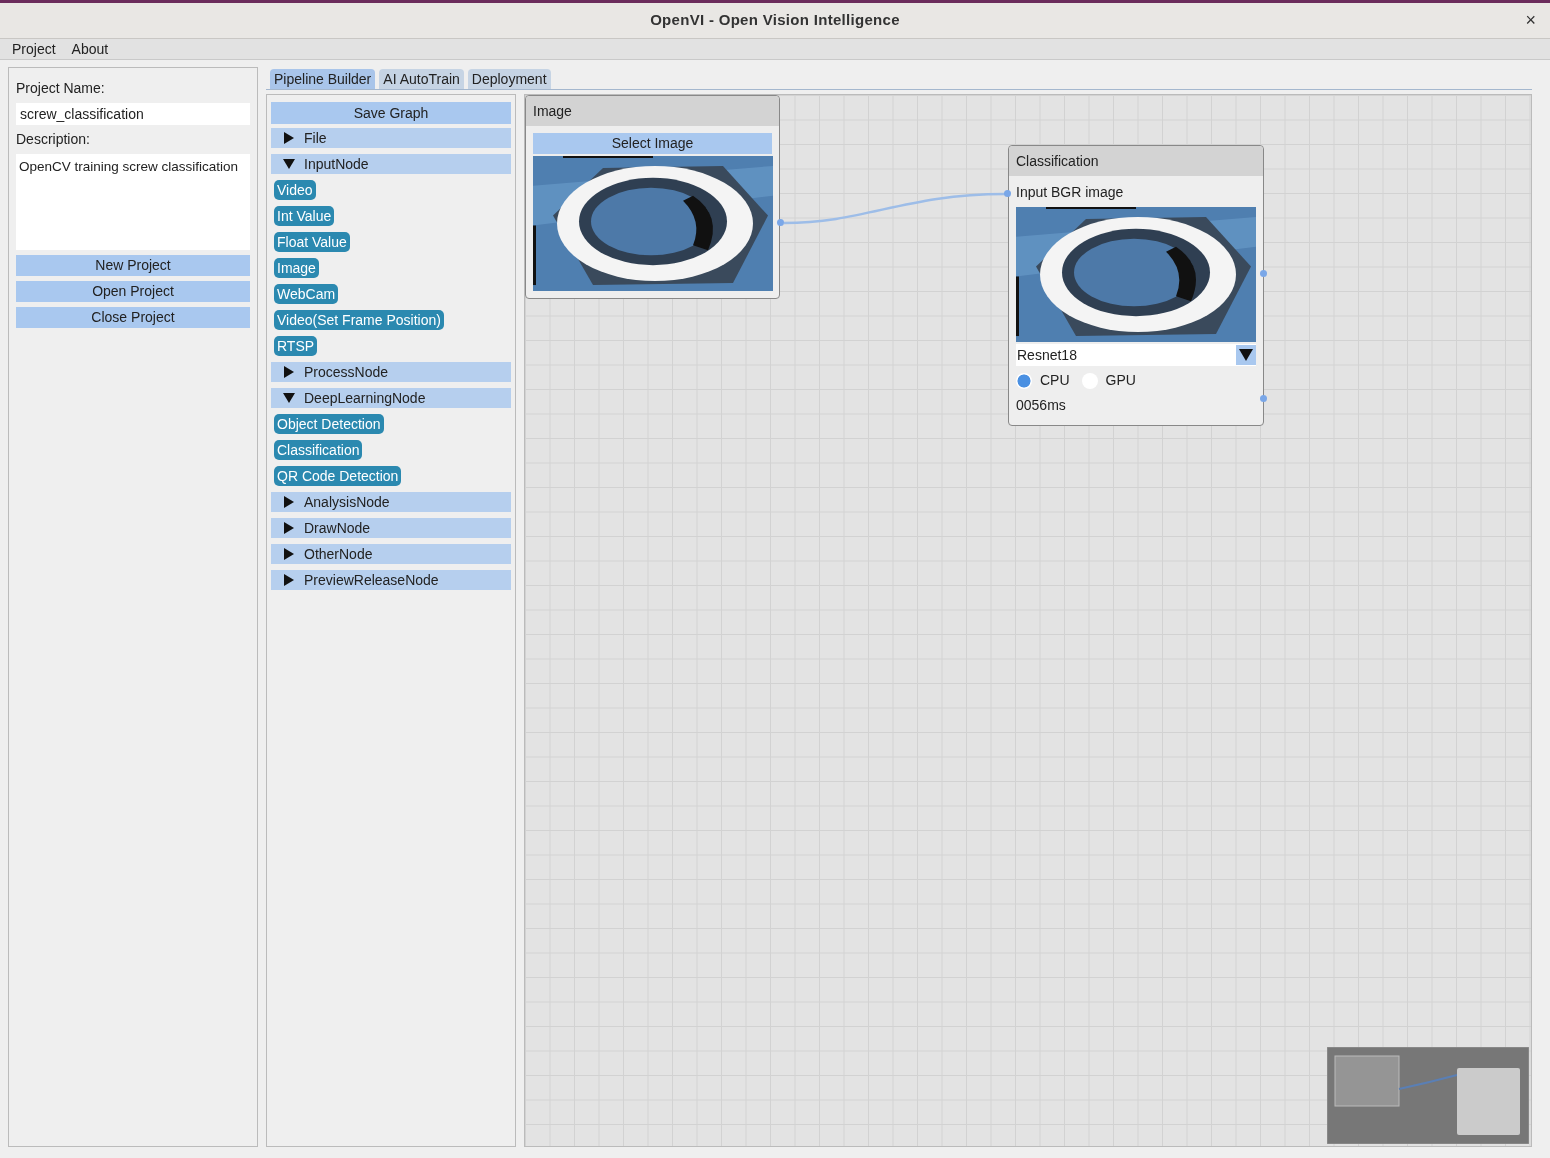 This screenshot has width=1550, height=1158. Describe the element at coordinates (295, 190) in the screenshot. I see `node-chip: Video` at that location.